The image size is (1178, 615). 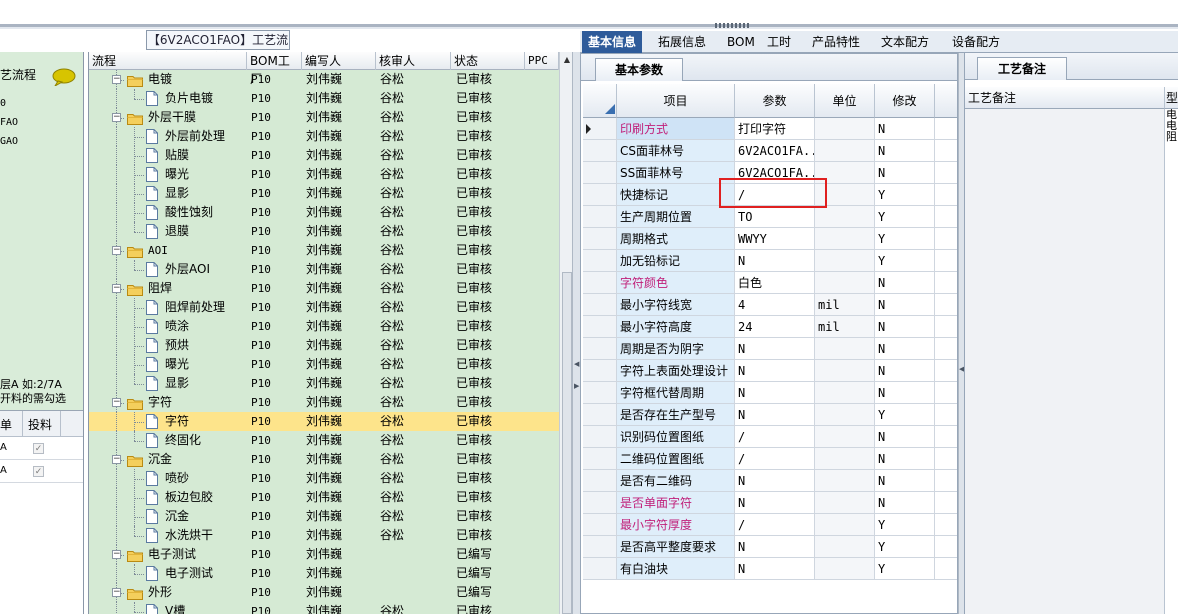 I want to click on tree-scrollbar: ▲, so click(x=565, y=333).